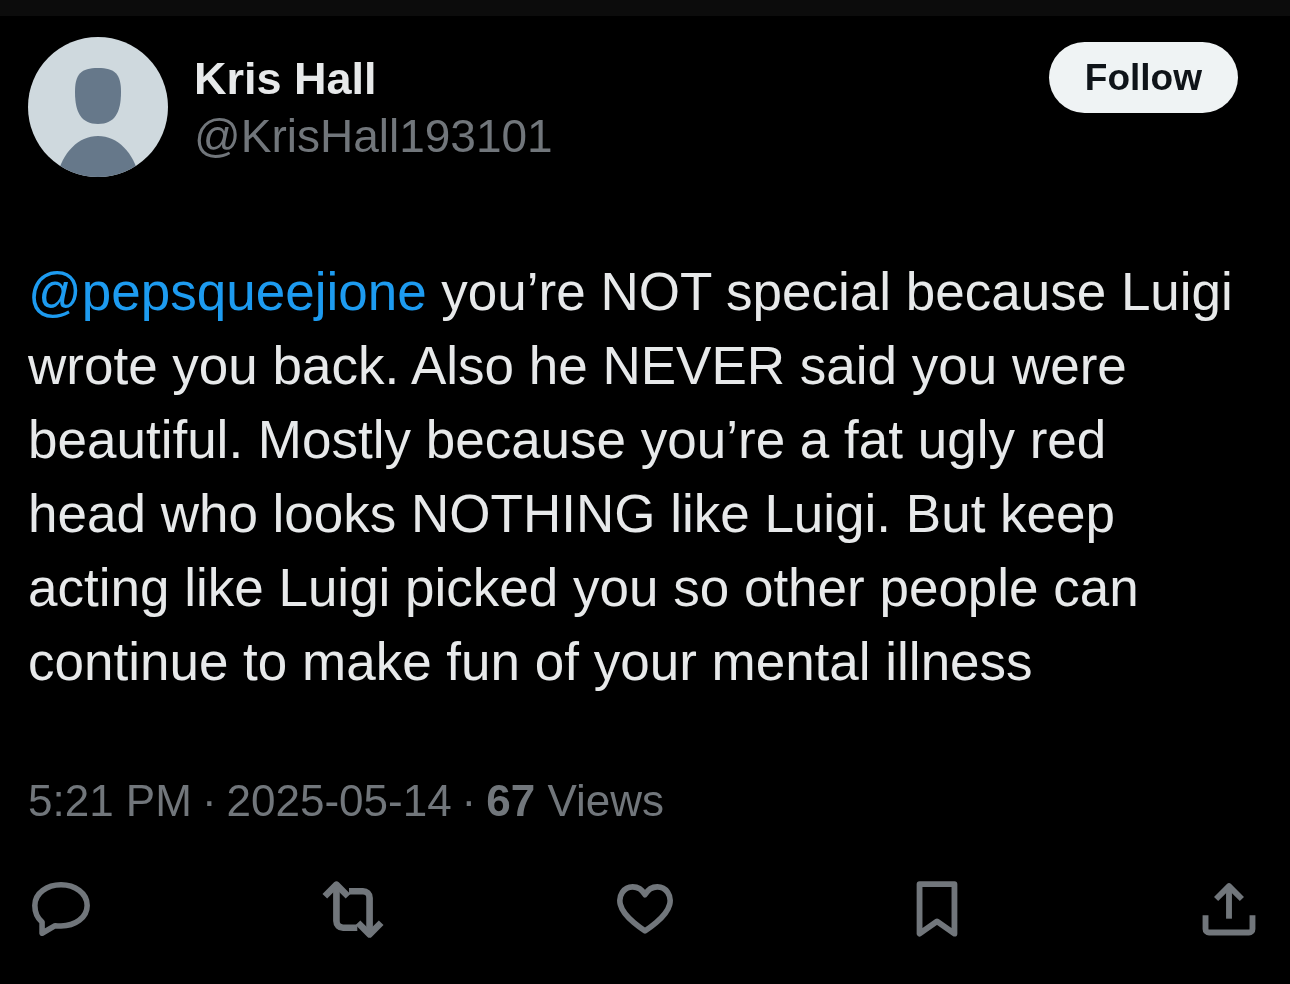 This screenshot has width=1290, height=984. Describe the element at coordinates (1229, 909) in the screenshot. I see `share-icon` at that location.